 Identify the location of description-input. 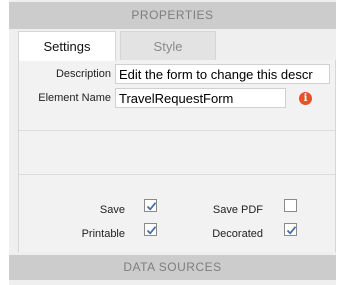
(222, 74).